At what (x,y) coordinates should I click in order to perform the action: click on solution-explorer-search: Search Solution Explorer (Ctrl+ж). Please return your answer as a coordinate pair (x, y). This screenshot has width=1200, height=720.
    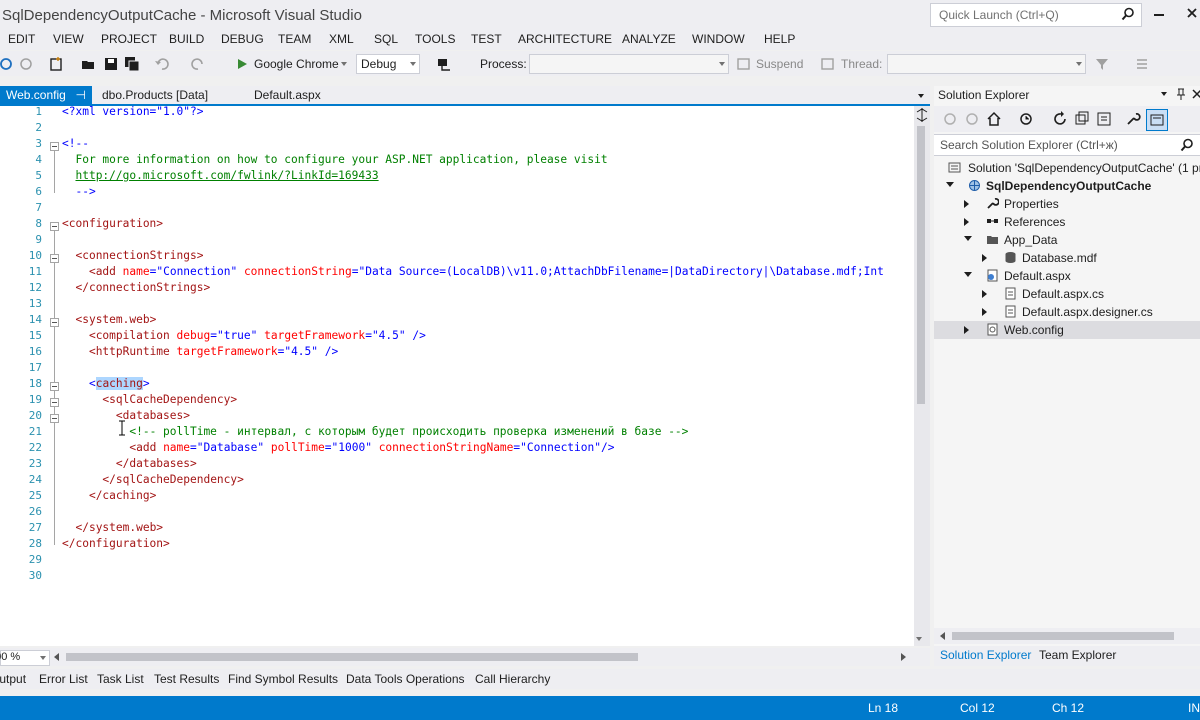
    Looking at the image, I should click on (1067, 145).